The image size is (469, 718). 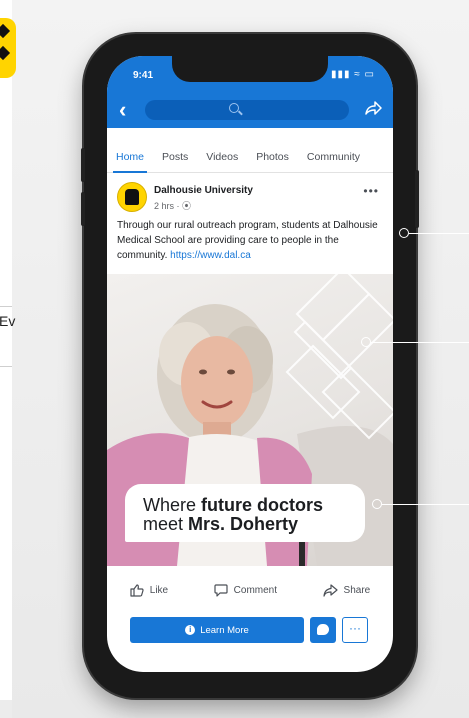 I want to click on search-icon, so click(x=234, y=108).